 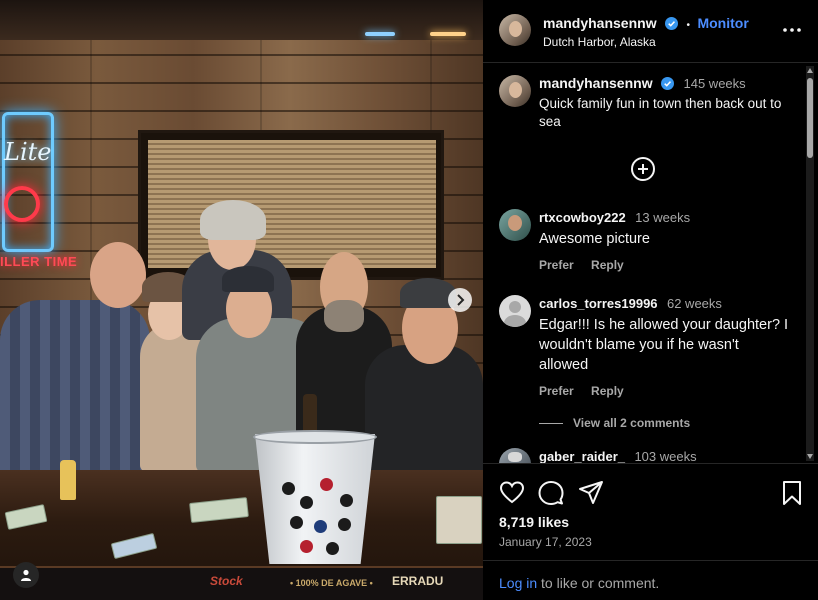 I want to click on comment-icon, so click(x=551, y=493).